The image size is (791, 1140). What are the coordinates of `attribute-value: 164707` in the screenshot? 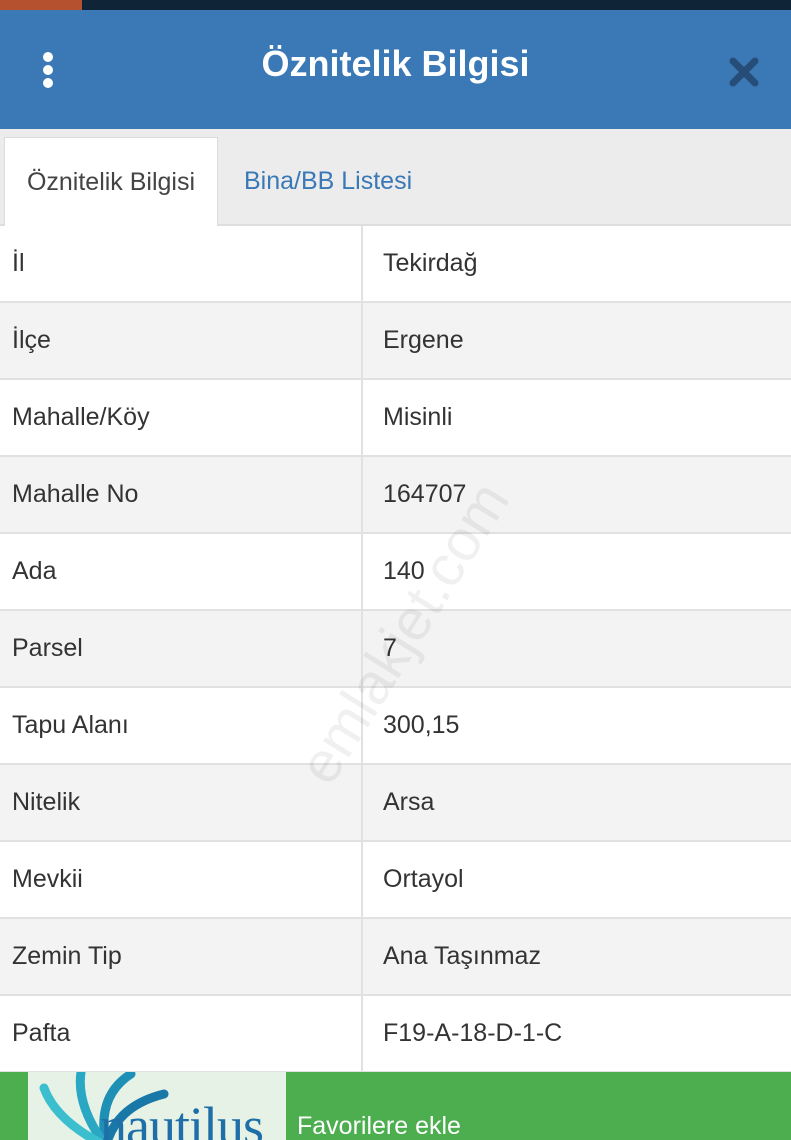 It's located at (425, 494).